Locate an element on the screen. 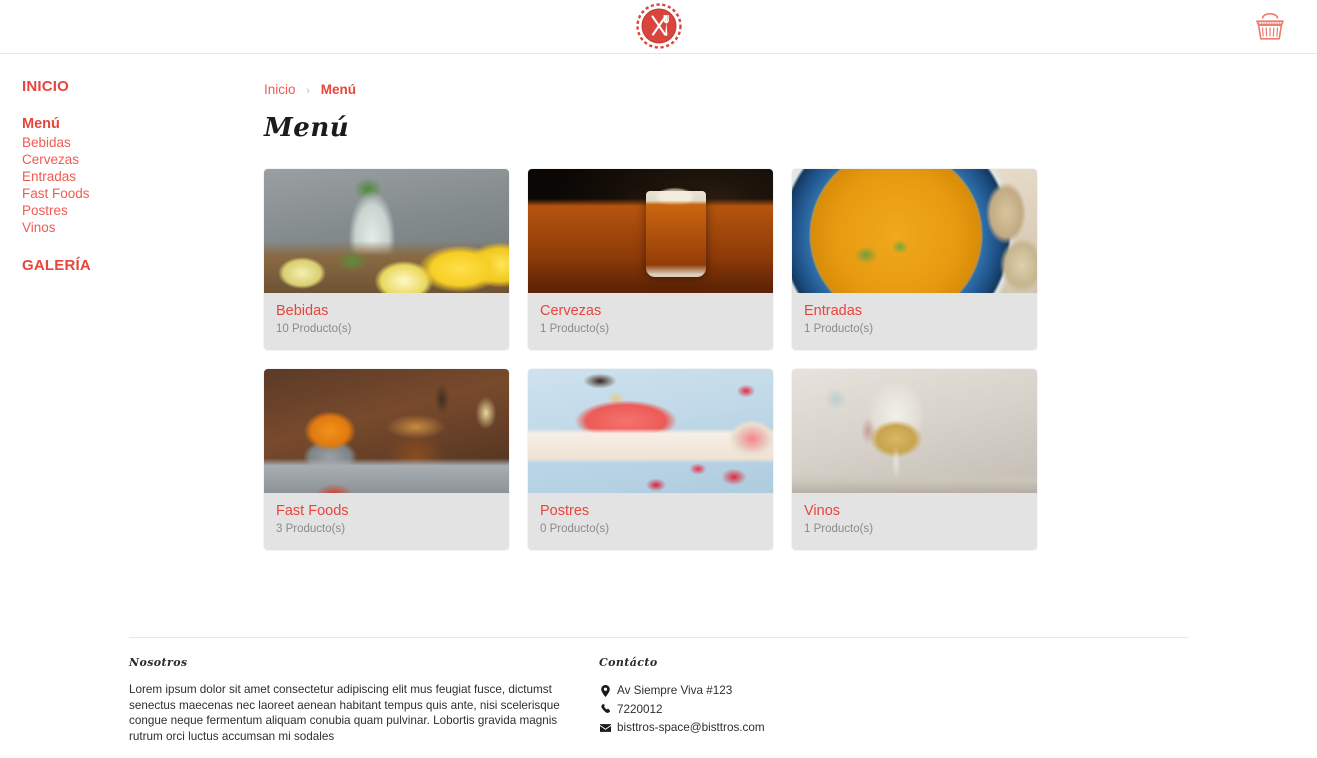  sidebar-item-postres: Postres is located at coordinates (136, 211).